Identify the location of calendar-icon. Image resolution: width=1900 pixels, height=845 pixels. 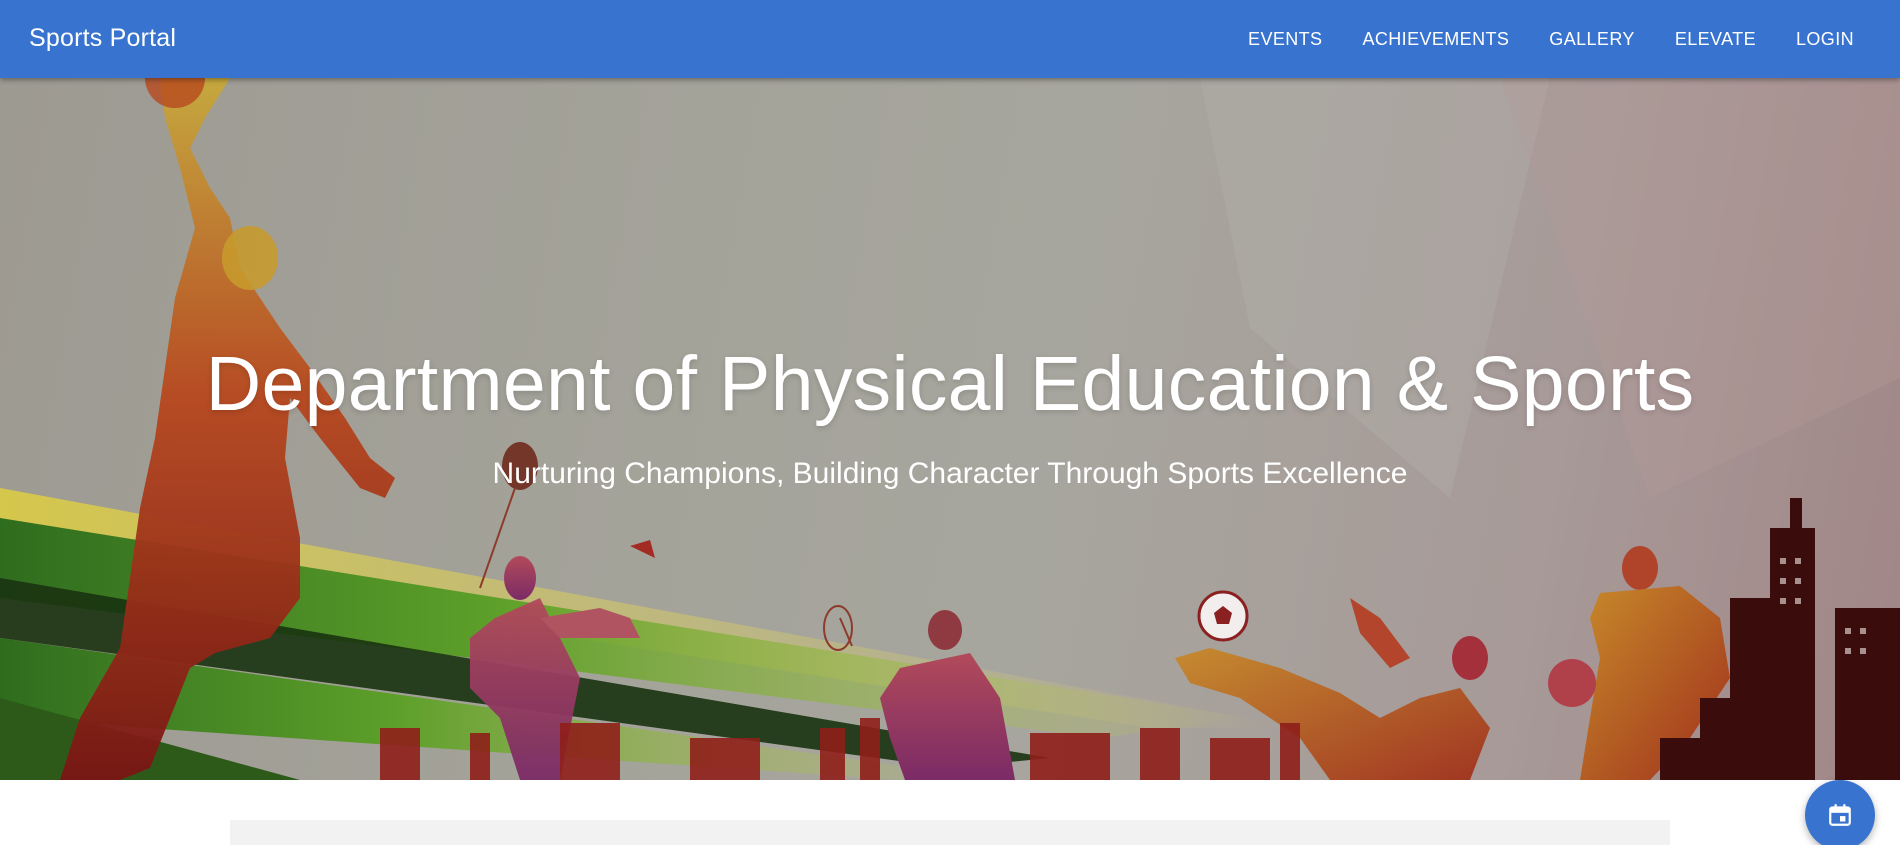
(1840, 815).